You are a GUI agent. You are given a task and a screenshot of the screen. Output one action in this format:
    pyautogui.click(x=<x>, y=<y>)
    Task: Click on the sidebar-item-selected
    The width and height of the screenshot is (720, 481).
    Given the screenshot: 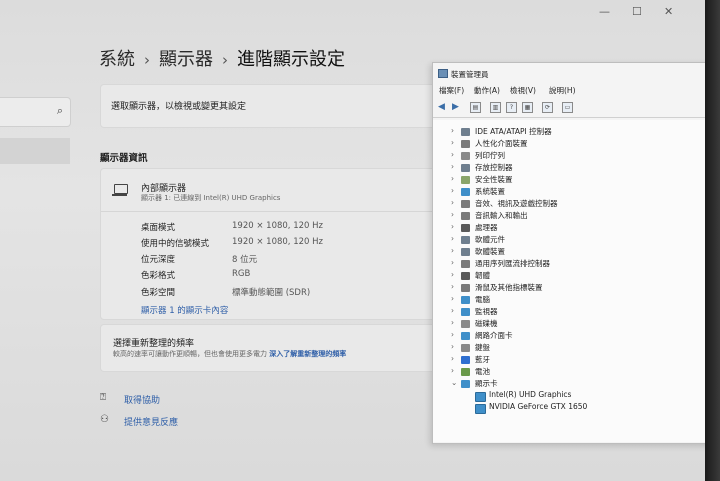 What is the action you would take?
    pyautogui.click(x=35, y=151)
    